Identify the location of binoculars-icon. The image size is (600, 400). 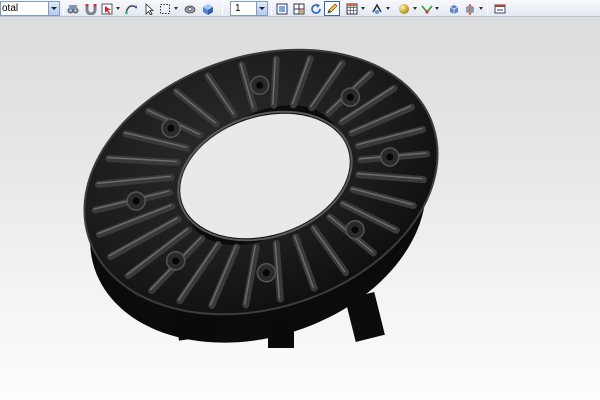
(73, 8).